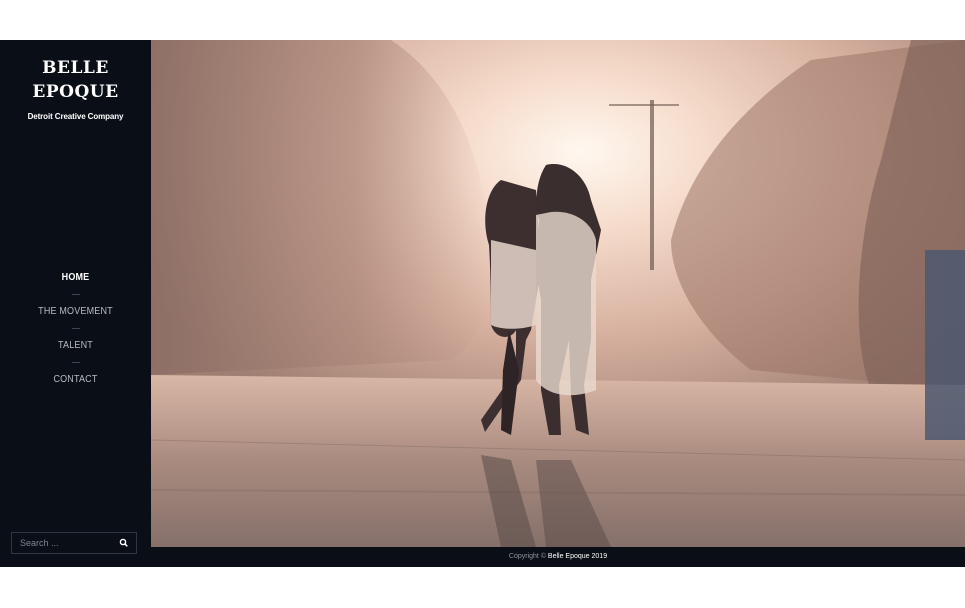 The height and width of the screenshot is (608, 965). I want to click on copyright-text: Copyright ©, so click(527, 556).